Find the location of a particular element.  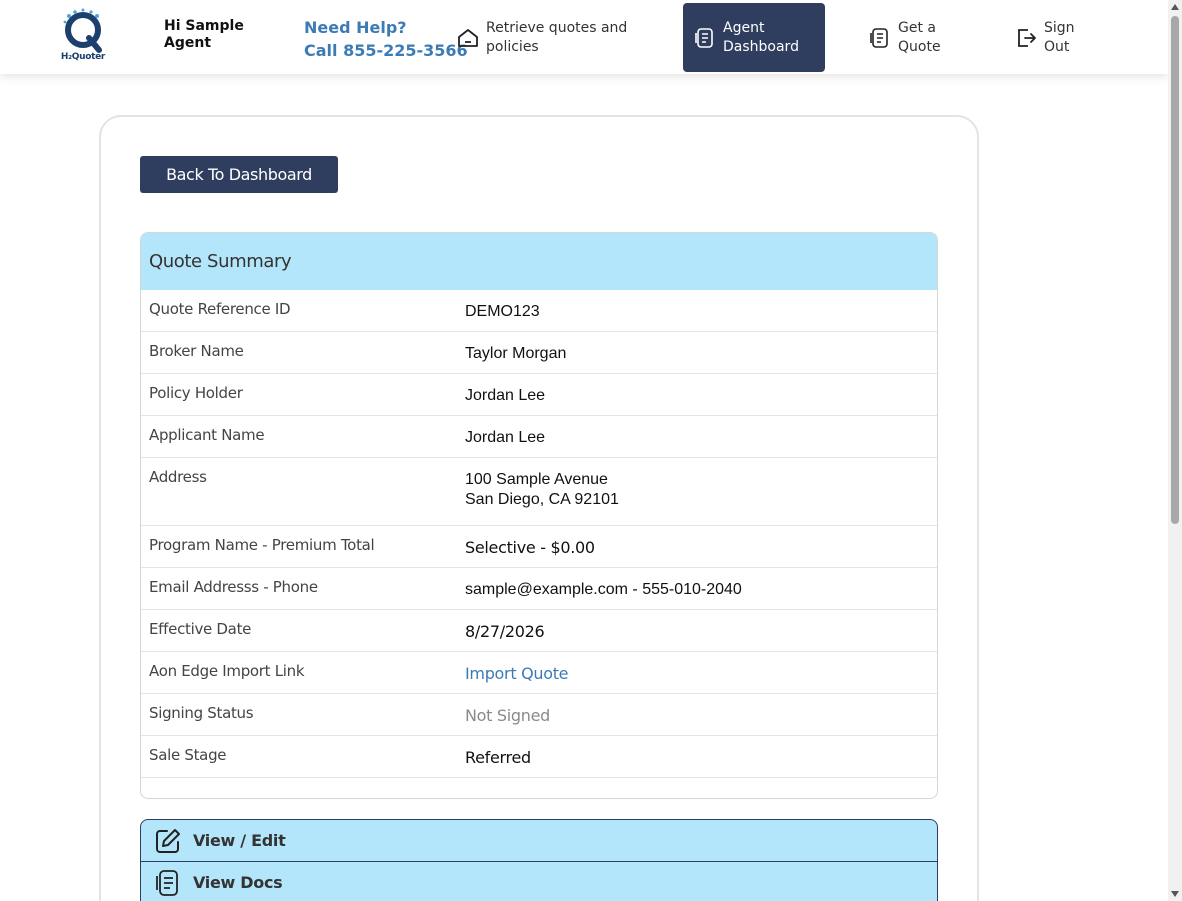

row-label: Sale Stage is located at coordinates (188, 755).